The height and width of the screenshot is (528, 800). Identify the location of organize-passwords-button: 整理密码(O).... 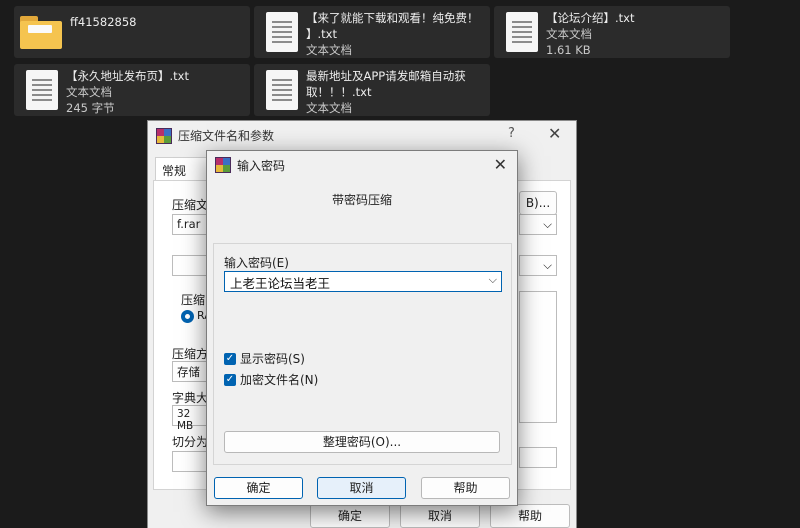
(362, 442).